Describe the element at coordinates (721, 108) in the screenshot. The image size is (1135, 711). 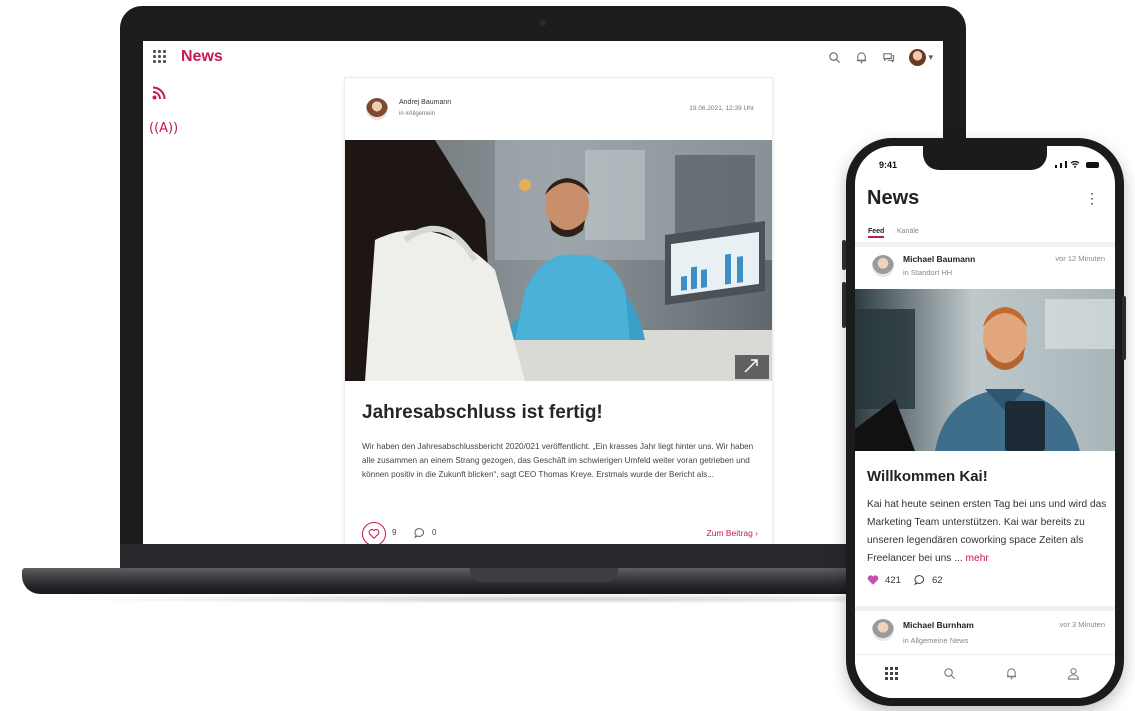
I see `post-date: 19.06.2021, 12:39 Uhr` at that location.